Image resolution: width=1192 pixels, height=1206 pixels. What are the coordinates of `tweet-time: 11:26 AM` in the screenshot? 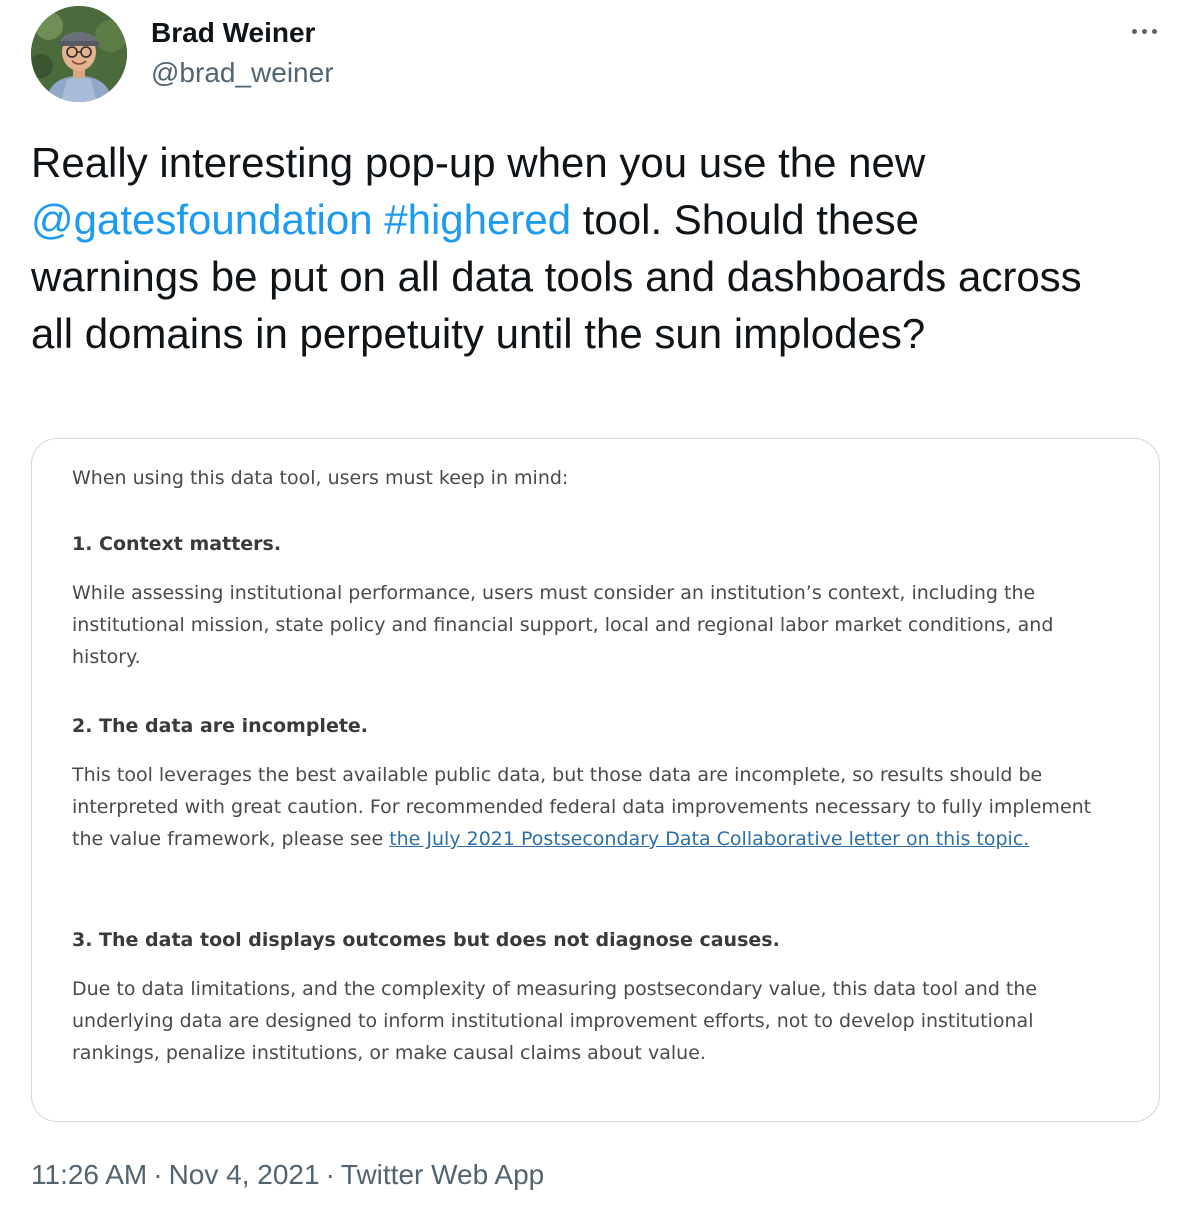 It's located at (89, 1174).